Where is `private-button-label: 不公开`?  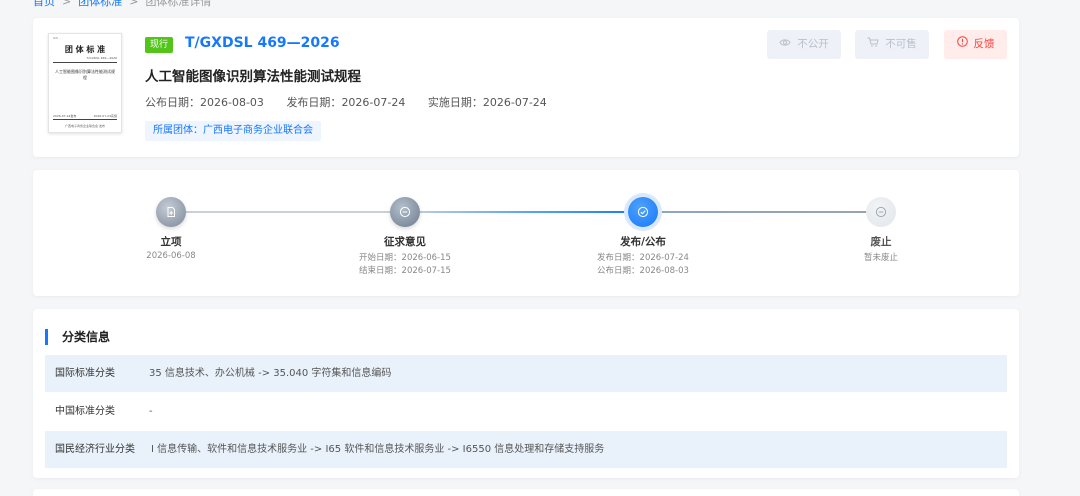
private-button-label: 不公开 is located at coordinates (813, 44).